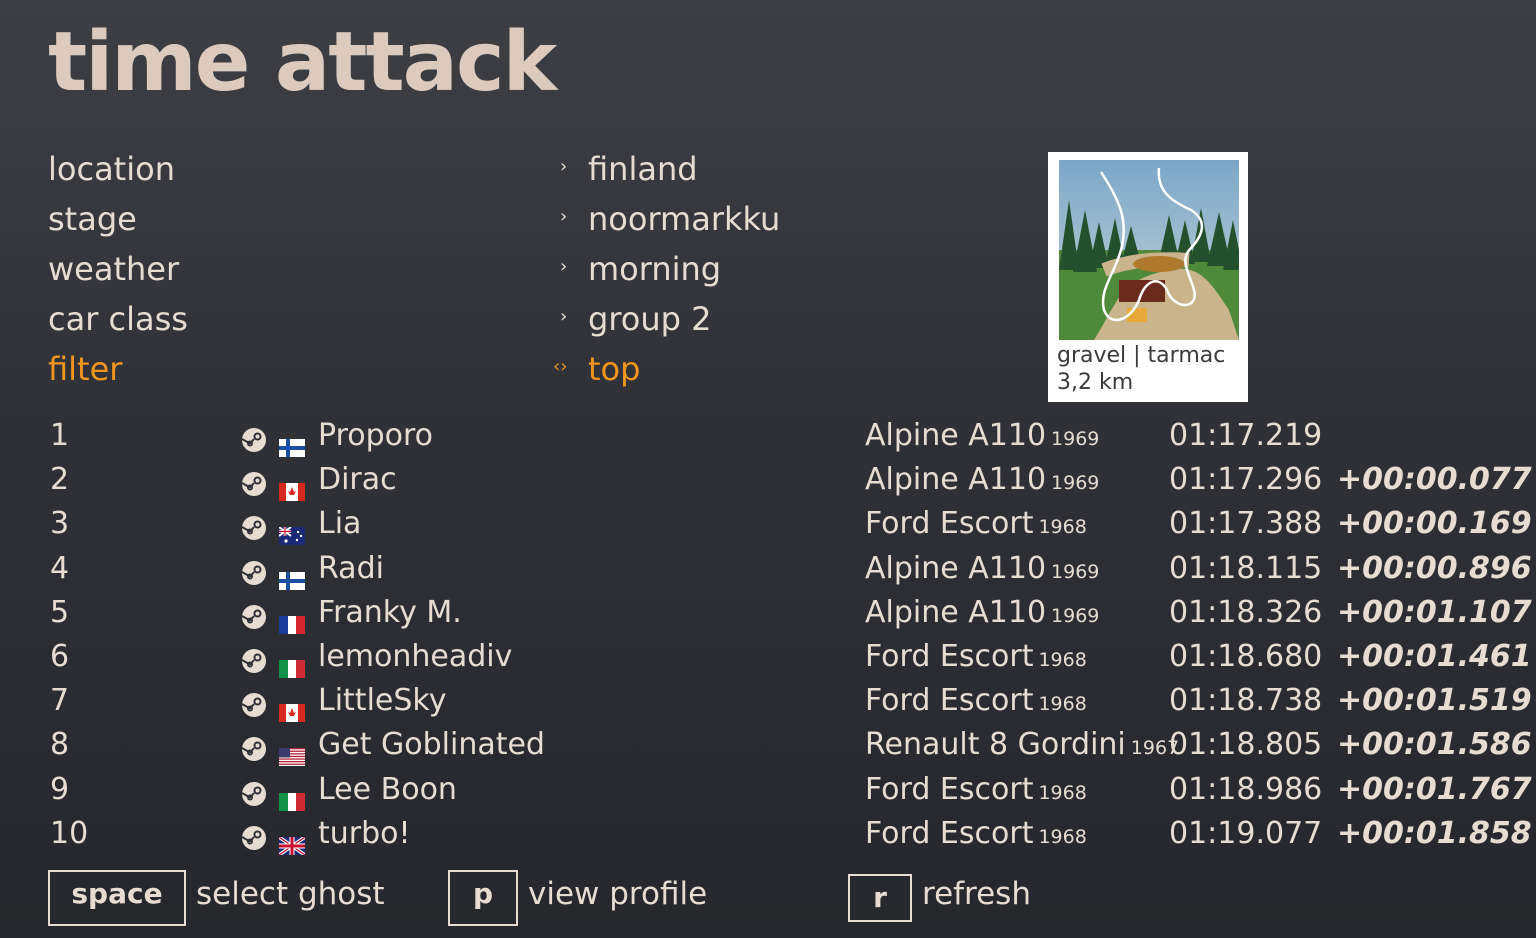 Image resolution: width=1536 pixels, height=938 pixels. I want to click on car-year: 1969, so click(1075, 571).